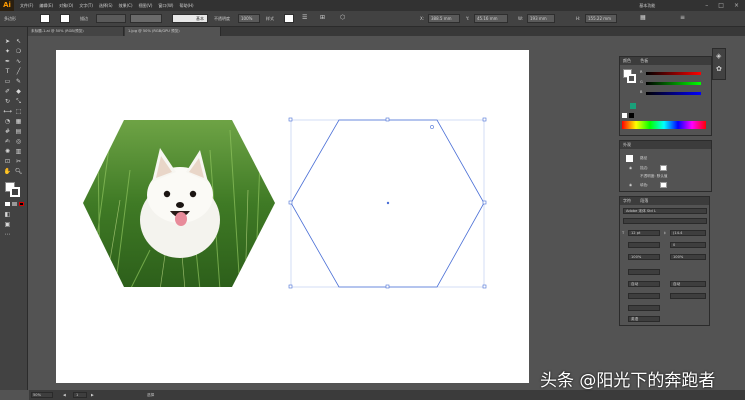 The height and width of the screenshot is (400, 745). I want to click on watermark-text: 头条 @阳光下的奔跑者, so click(628, 381).